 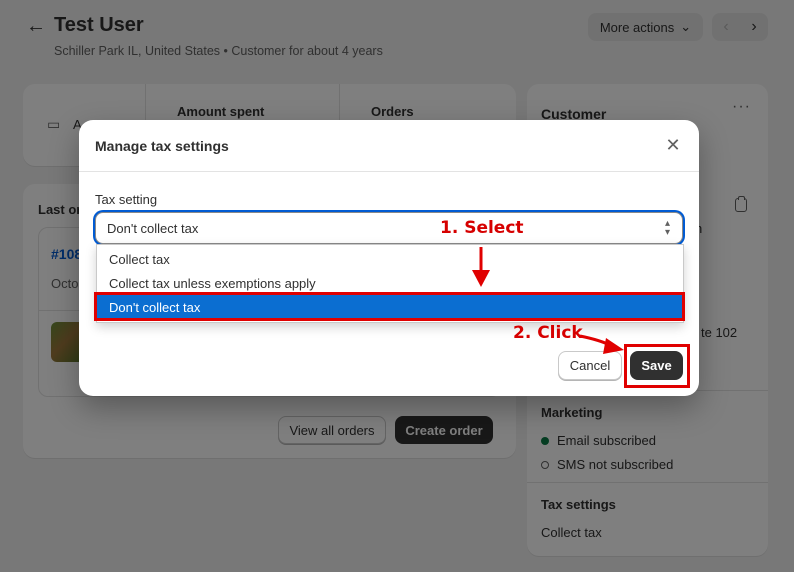 I want to click on annotation-arrows, so click(x=548, y=300).